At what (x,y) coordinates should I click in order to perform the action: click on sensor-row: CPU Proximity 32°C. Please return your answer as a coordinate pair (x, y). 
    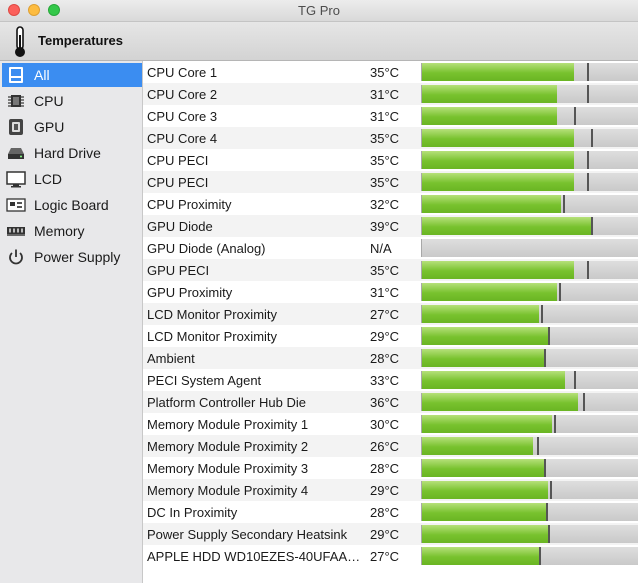
    Looking at the image, I should click on (390, 204).